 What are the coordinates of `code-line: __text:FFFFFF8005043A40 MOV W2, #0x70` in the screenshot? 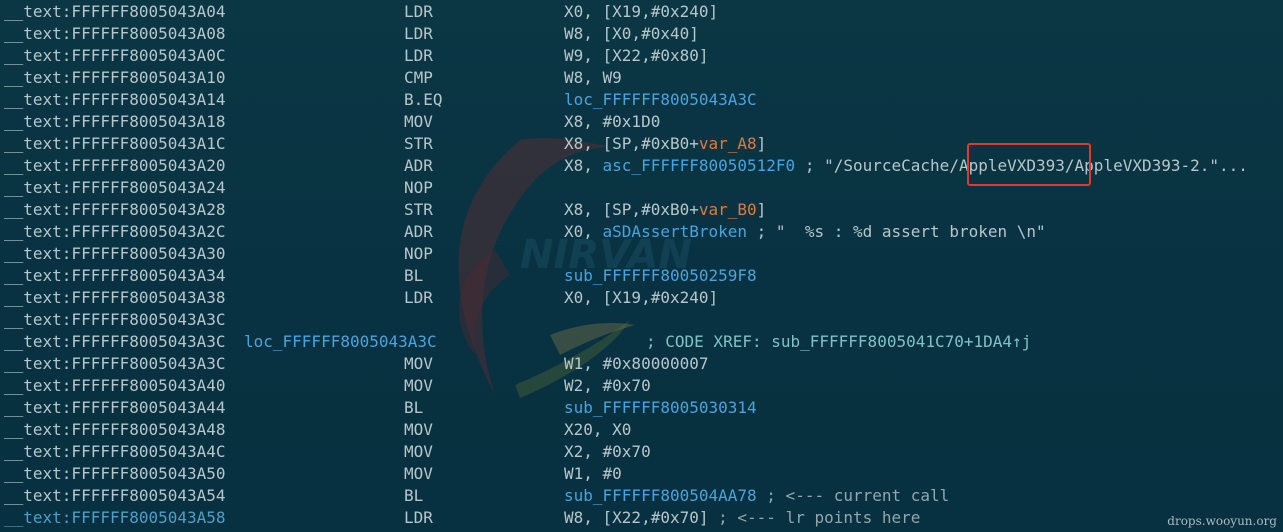 It's located at (641, 386).